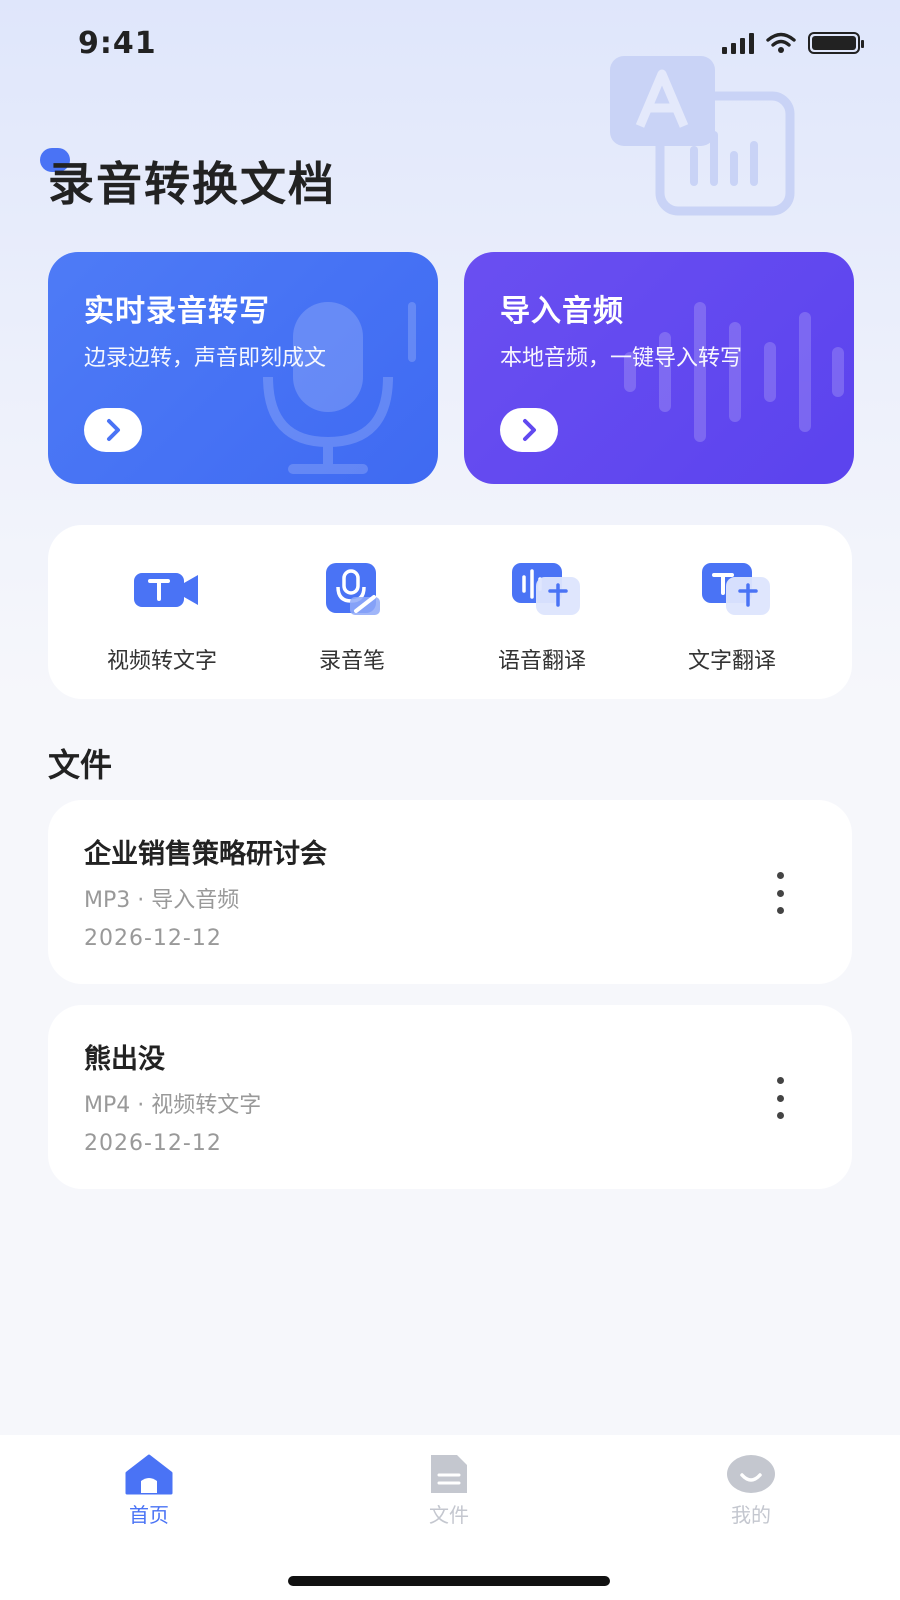 This screenshot has width=900, height=1600. Describe the element at coordinates (352, 589) in the screenshot. I see `recorder-pen-icon` at that location.